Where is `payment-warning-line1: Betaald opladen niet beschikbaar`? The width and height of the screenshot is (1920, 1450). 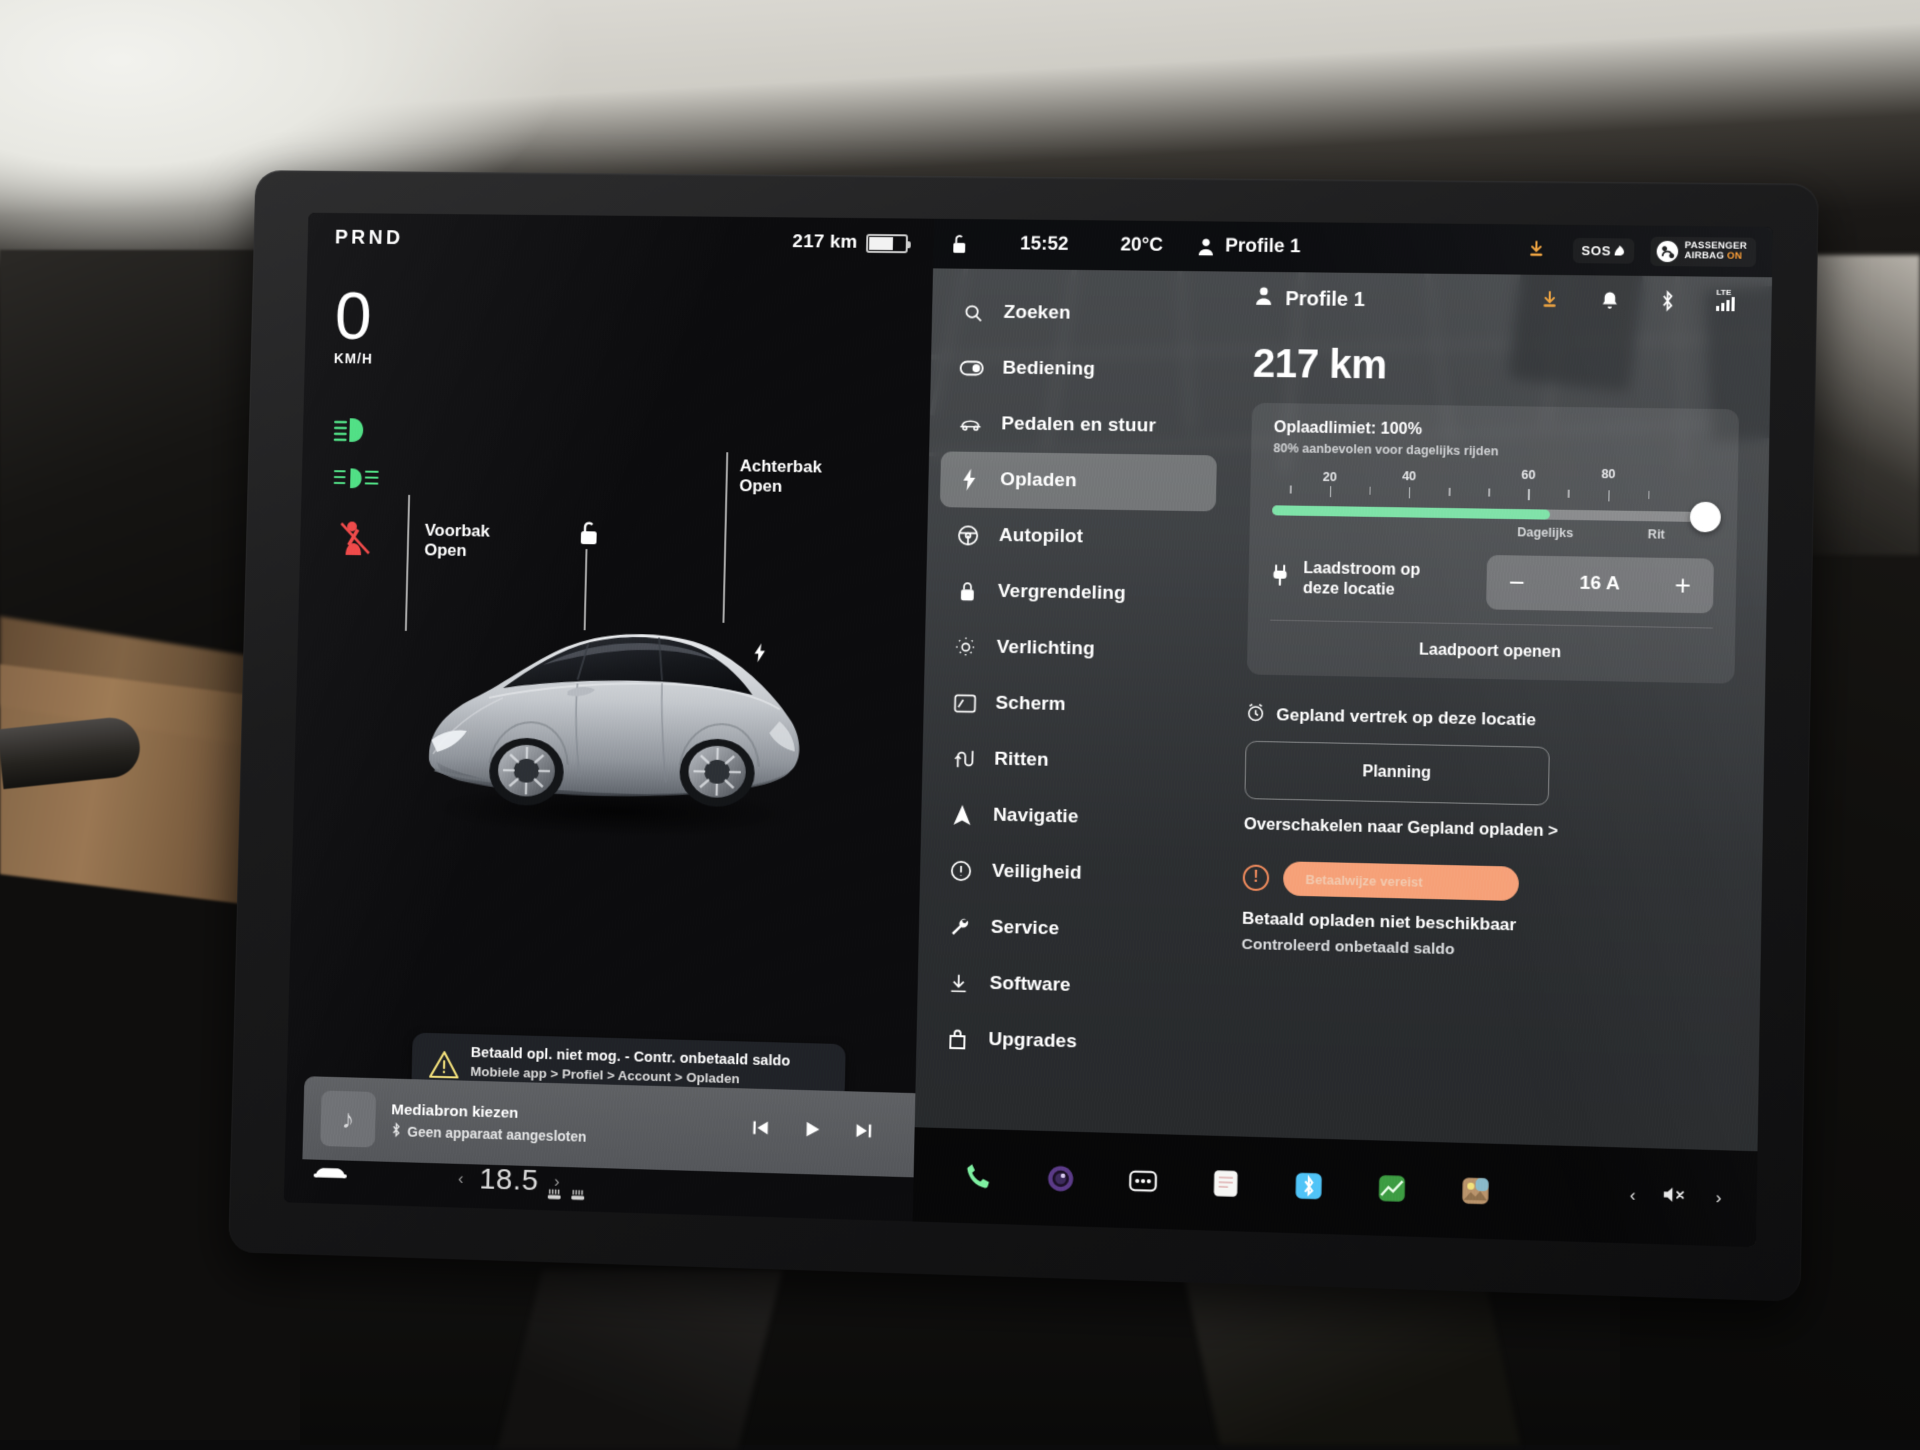
payment-warning-line1: Betaald opladen niet beschikbaar is located at coordinates (1486, 925).